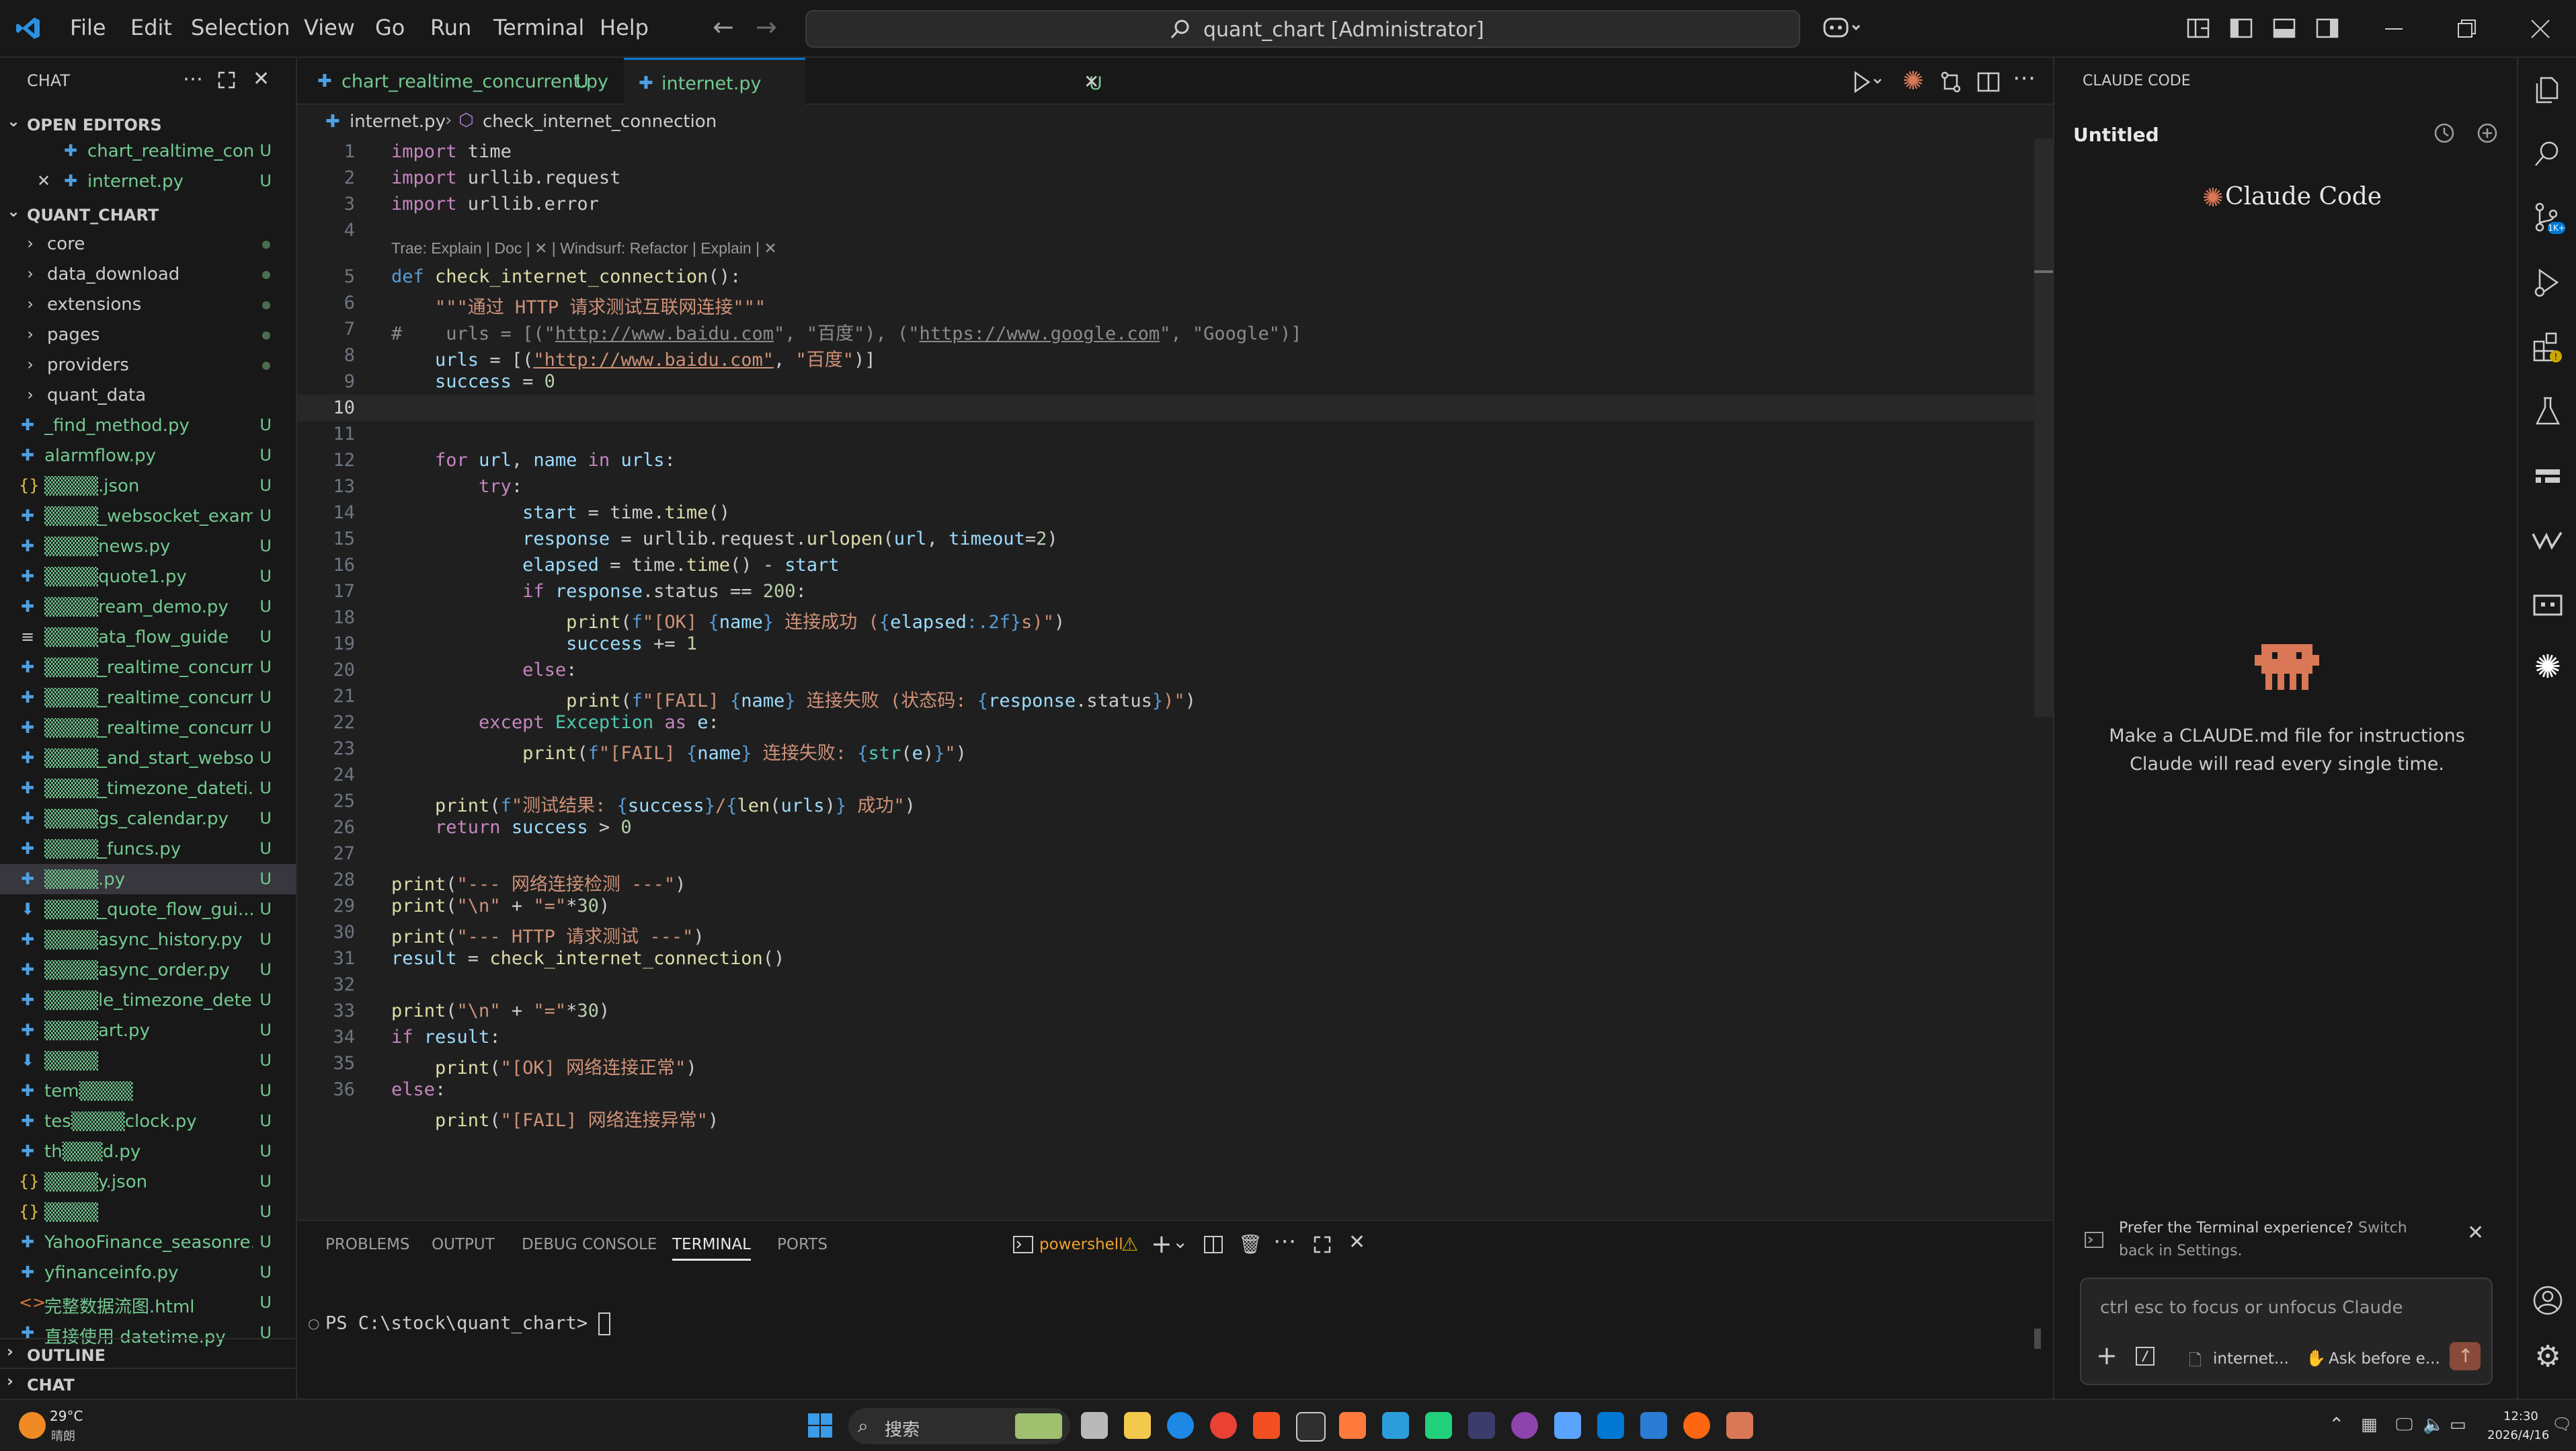  What do you see at coordinates (2198, 28) in the screenshot?
I see `customize-layout-icon` at bounding box center [2198, 28].